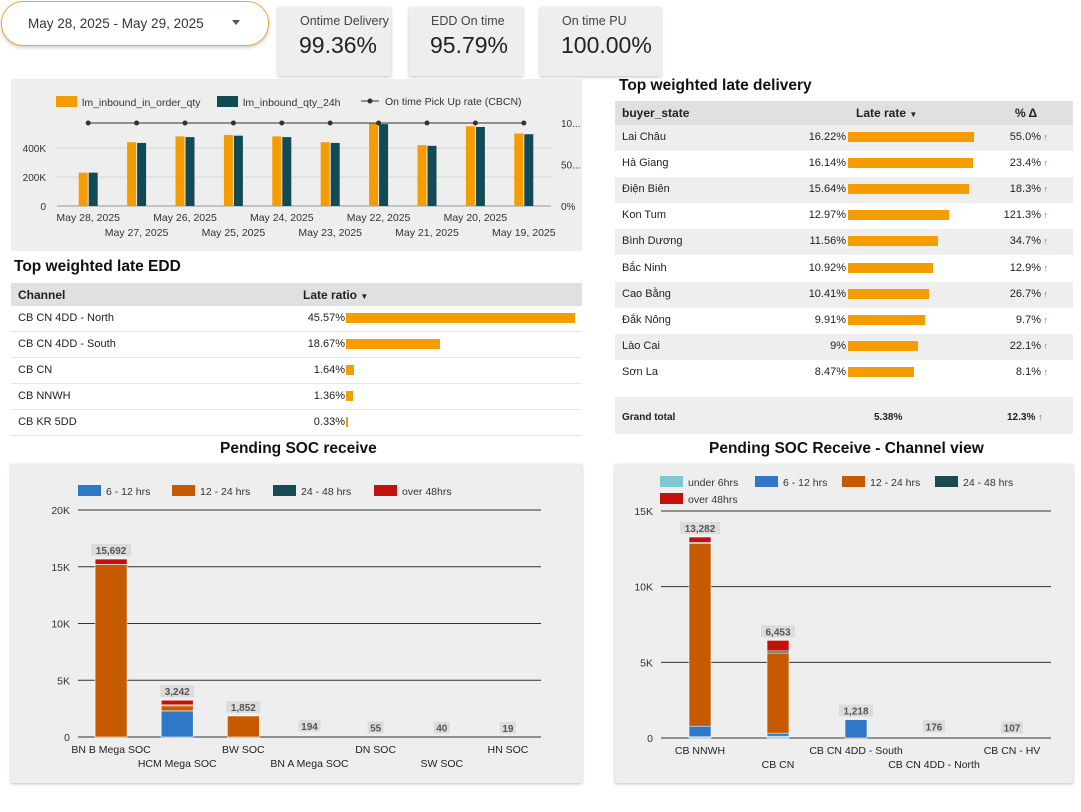 Image resolution: width=1081 pixels, height=812 pixels. Describe the element at coordinates (1011, 320) in the screenshot. I see `delta-cell: 9.7% ↑` at that location.